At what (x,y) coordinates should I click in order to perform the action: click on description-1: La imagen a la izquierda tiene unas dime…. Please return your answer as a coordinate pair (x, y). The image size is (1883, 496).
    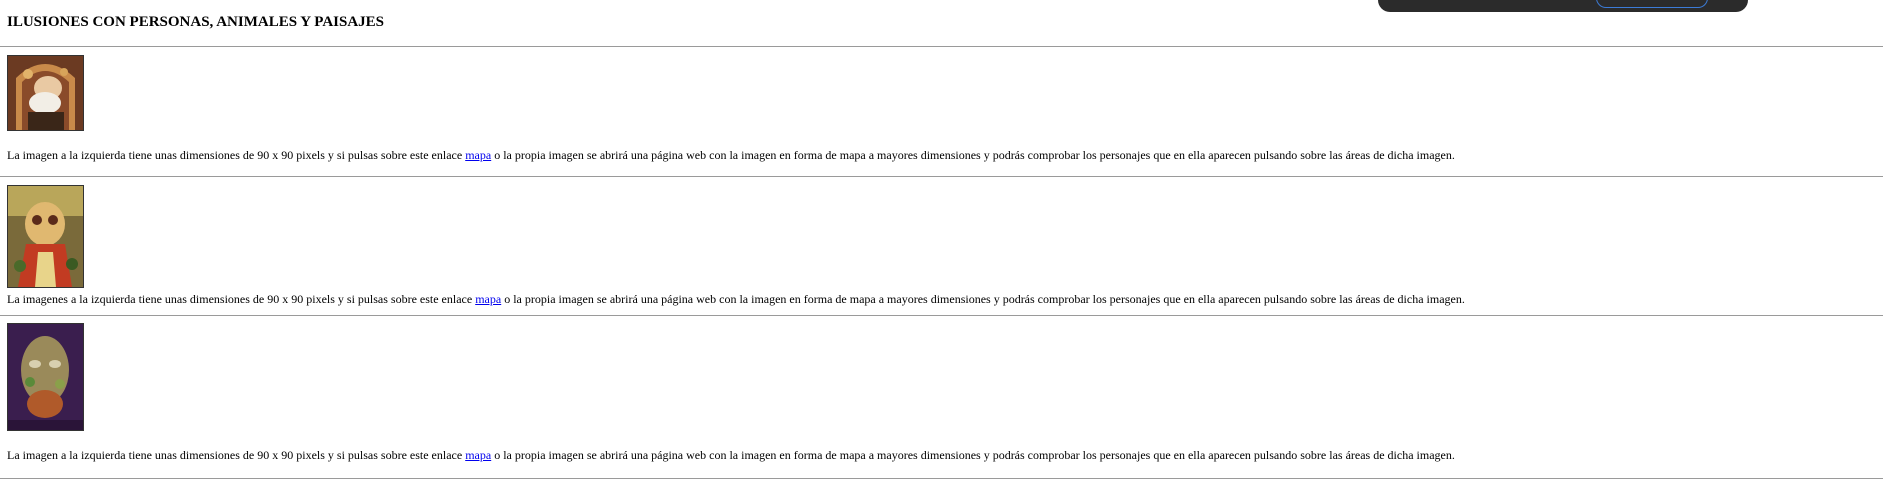
    Looking at the image, I should click on (731, 155).